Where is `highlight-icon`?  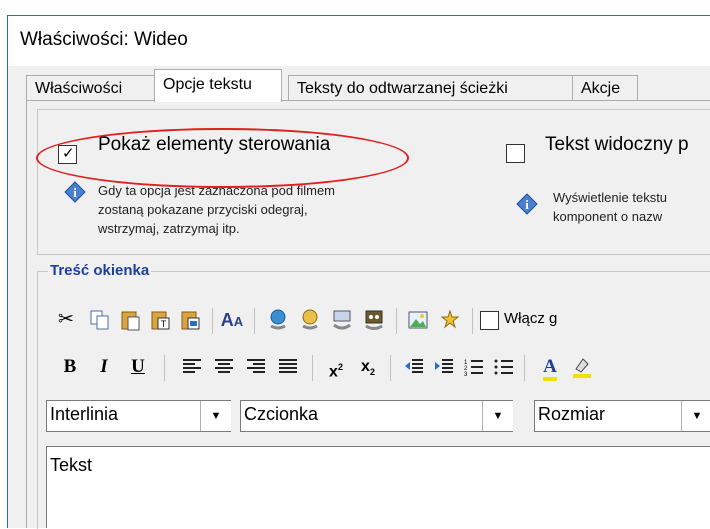 highlight-icon is located at coordinates (582, 367).